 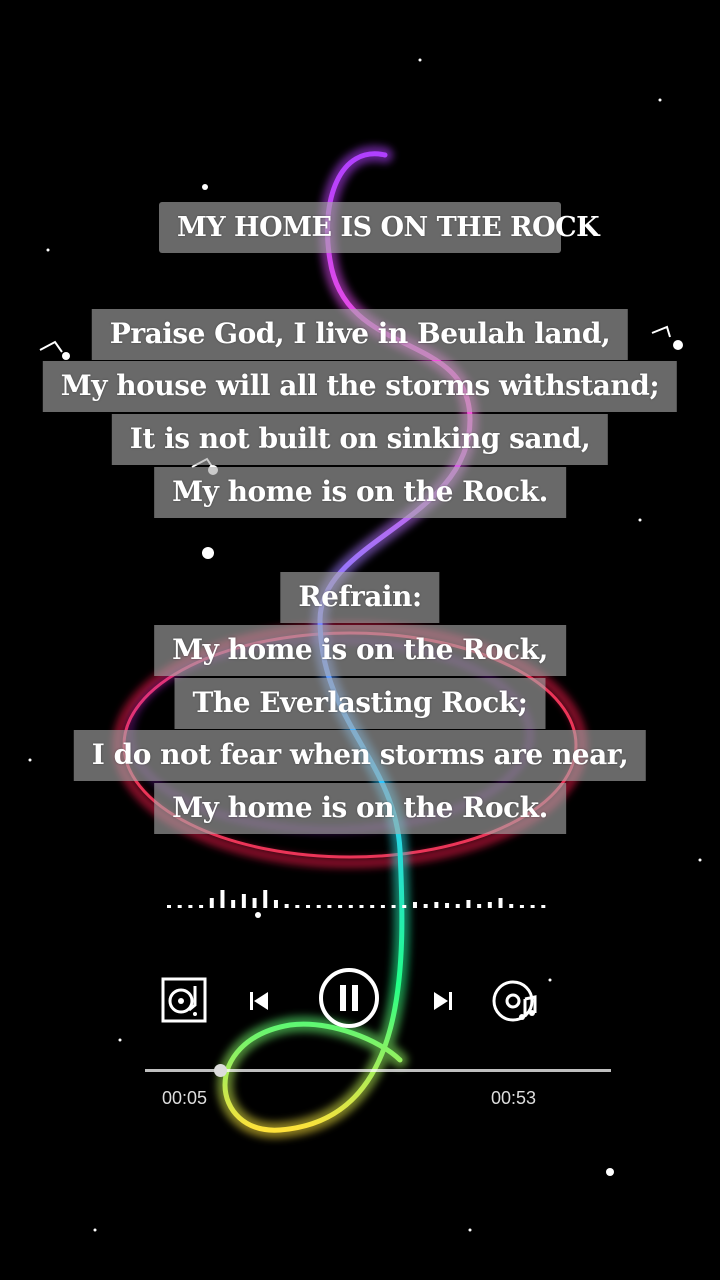 What do you see at coordinates (360, 386) in the screenshot?
I see `verse-line-2: My house will all the storms withstand;` at bounding box center [360, 386].